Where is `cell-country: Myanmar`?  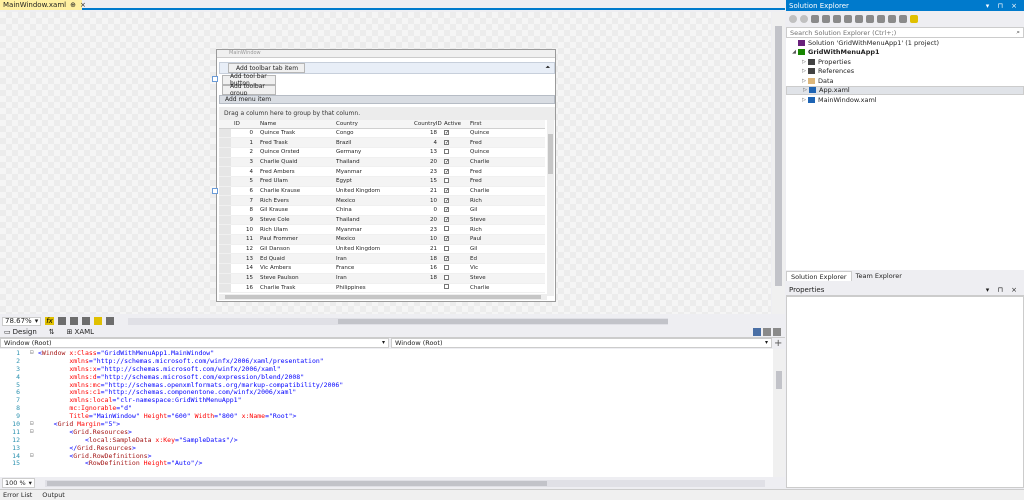 cell-country: Myanmar is located at coordinates (372, 230).